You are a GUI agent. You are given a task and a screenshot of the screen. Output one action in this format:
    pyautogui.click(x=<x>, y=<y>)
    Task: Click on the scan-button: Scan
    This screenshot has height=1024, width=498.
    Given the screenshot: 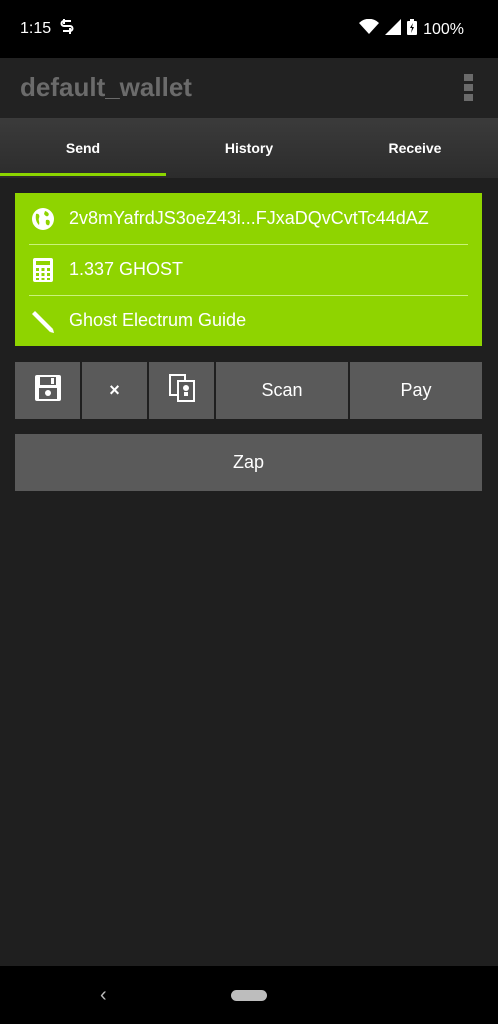 What is the action you would take?
    pyautogui.click(x=282, y=390)
    